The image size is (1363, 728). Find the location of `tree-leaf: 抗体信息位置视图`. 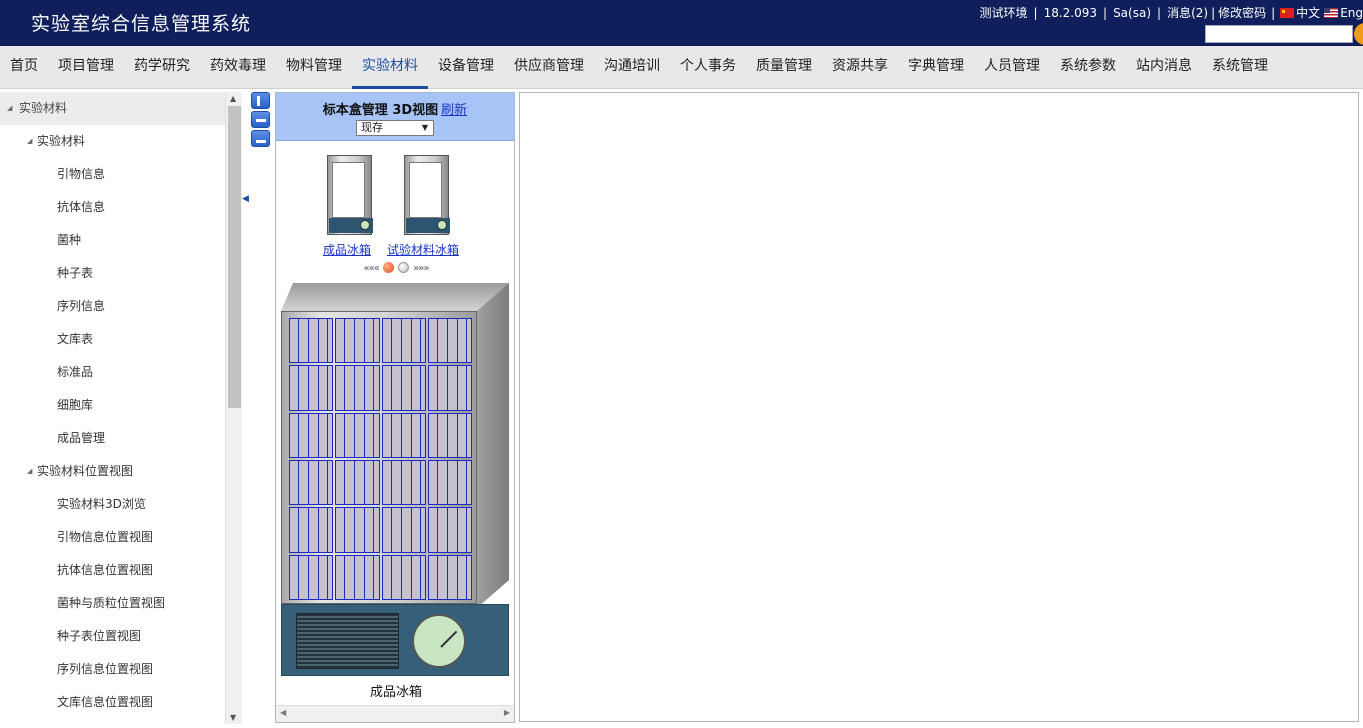

tree-leaf: 抗体信息位置视图 is located at coordinates (112, 570).